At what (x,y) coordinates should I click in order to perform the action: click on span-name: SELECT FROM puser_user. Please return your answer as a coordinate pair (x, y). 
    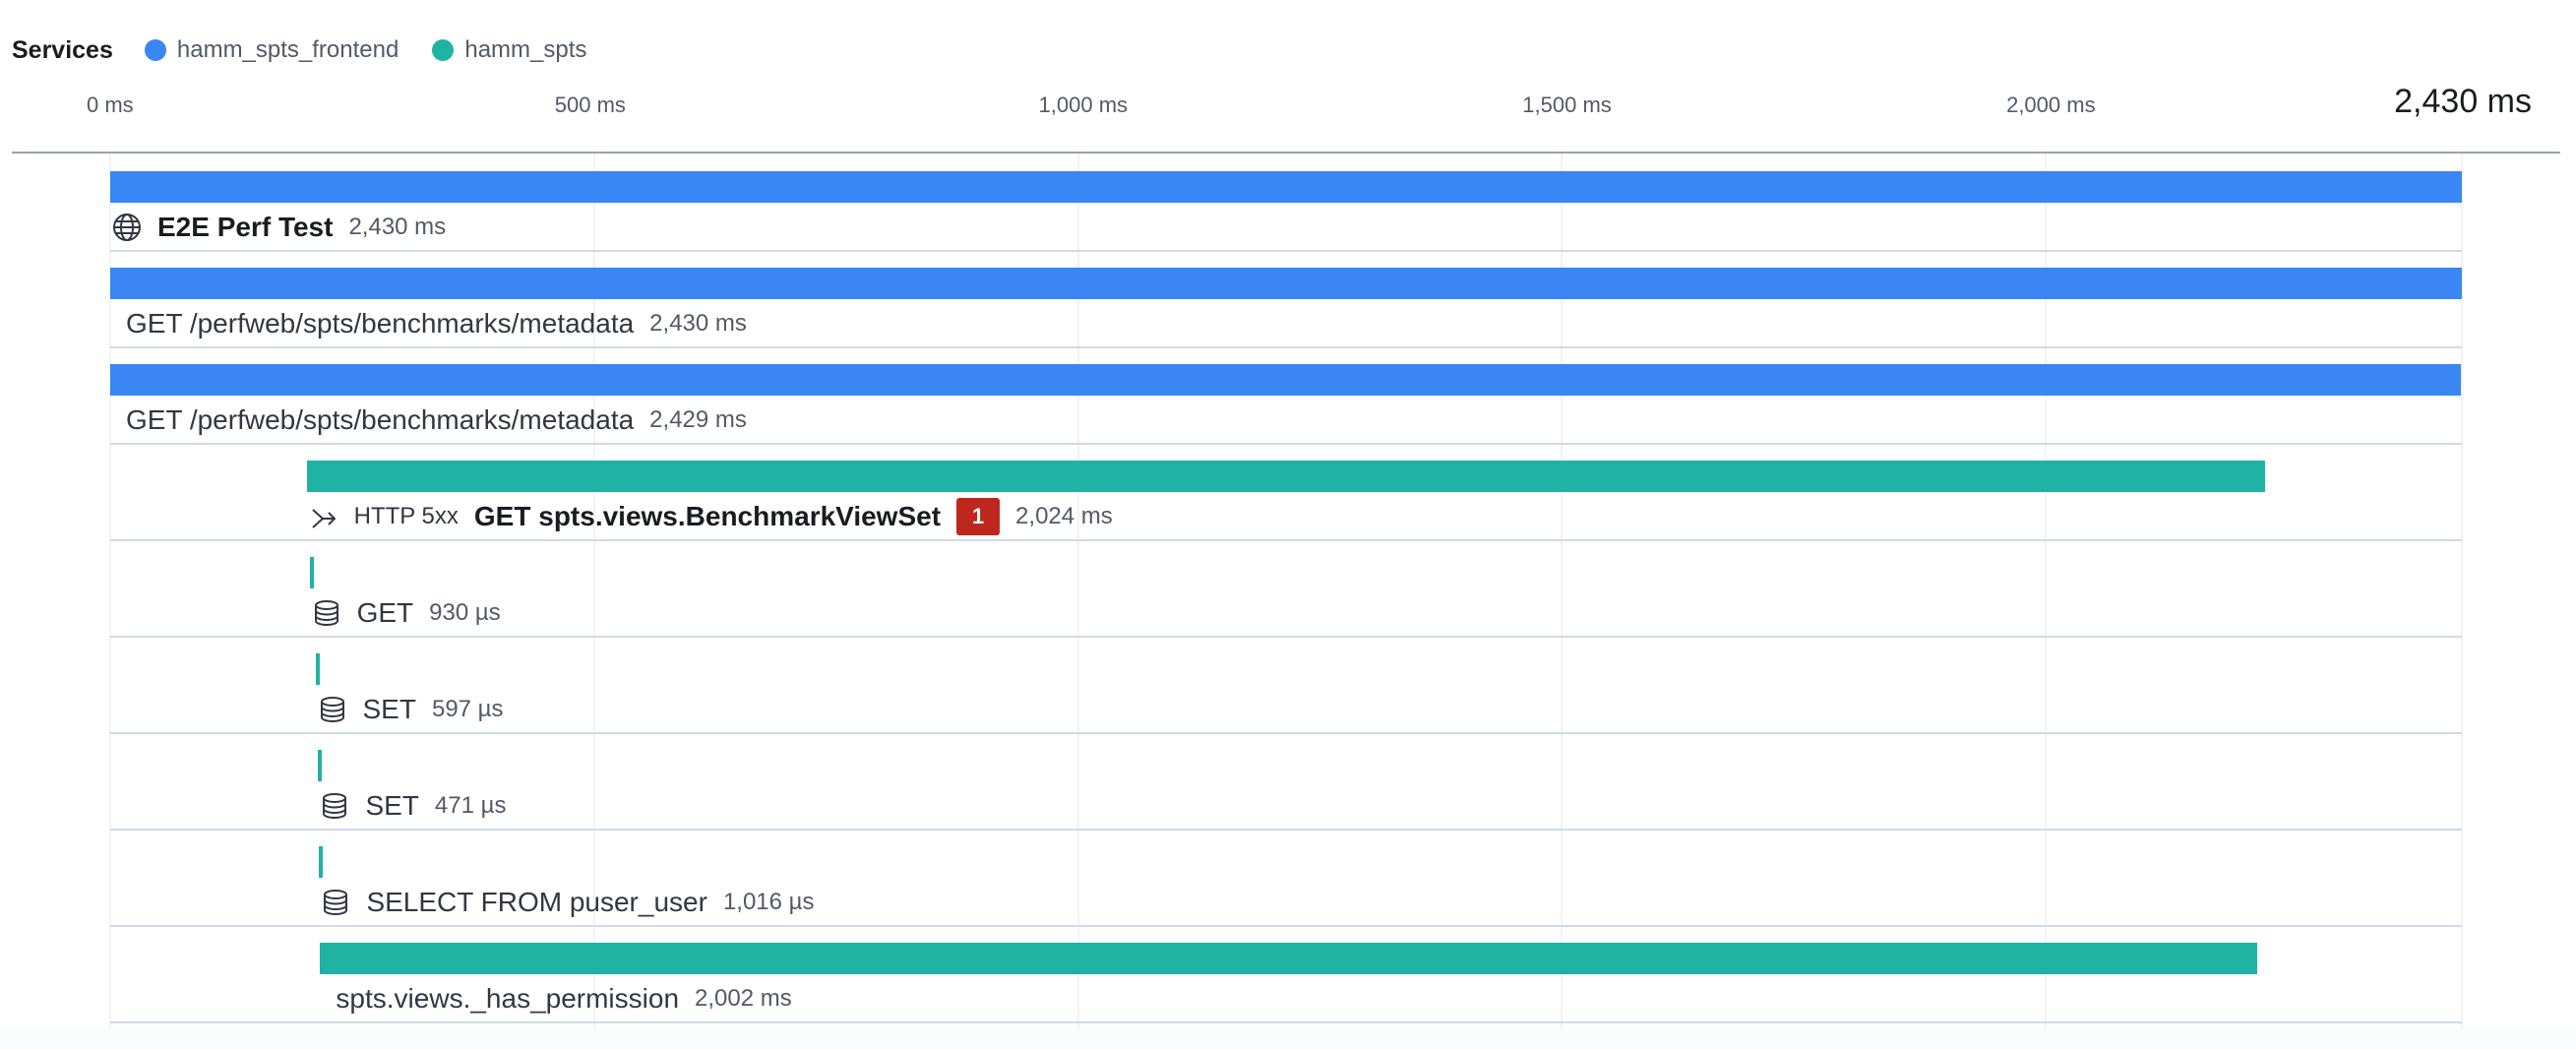
    Looking at the image, I should click on (536, 902).